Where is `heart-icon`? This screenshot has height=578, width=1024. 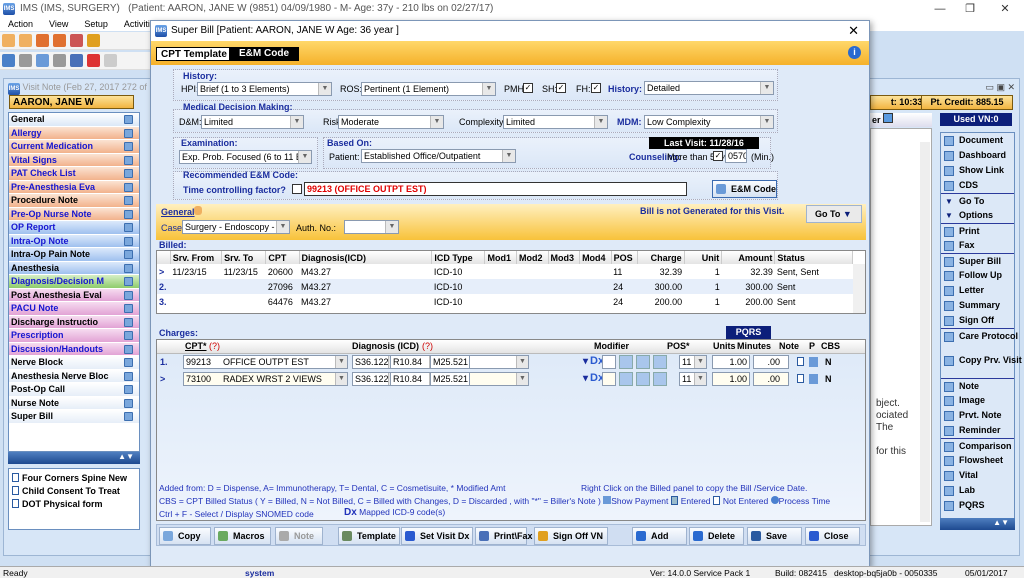 heart-icon is located at coordinates (93, 60).